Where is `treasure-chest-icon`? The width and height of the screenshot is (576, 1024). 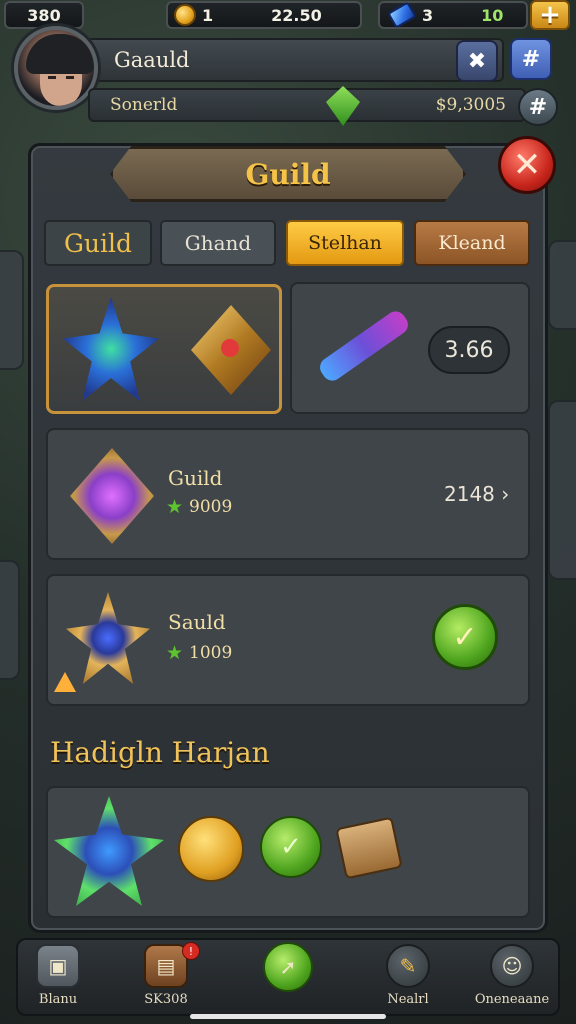
treasure-chest-icon is located at coordinates (369, 848).